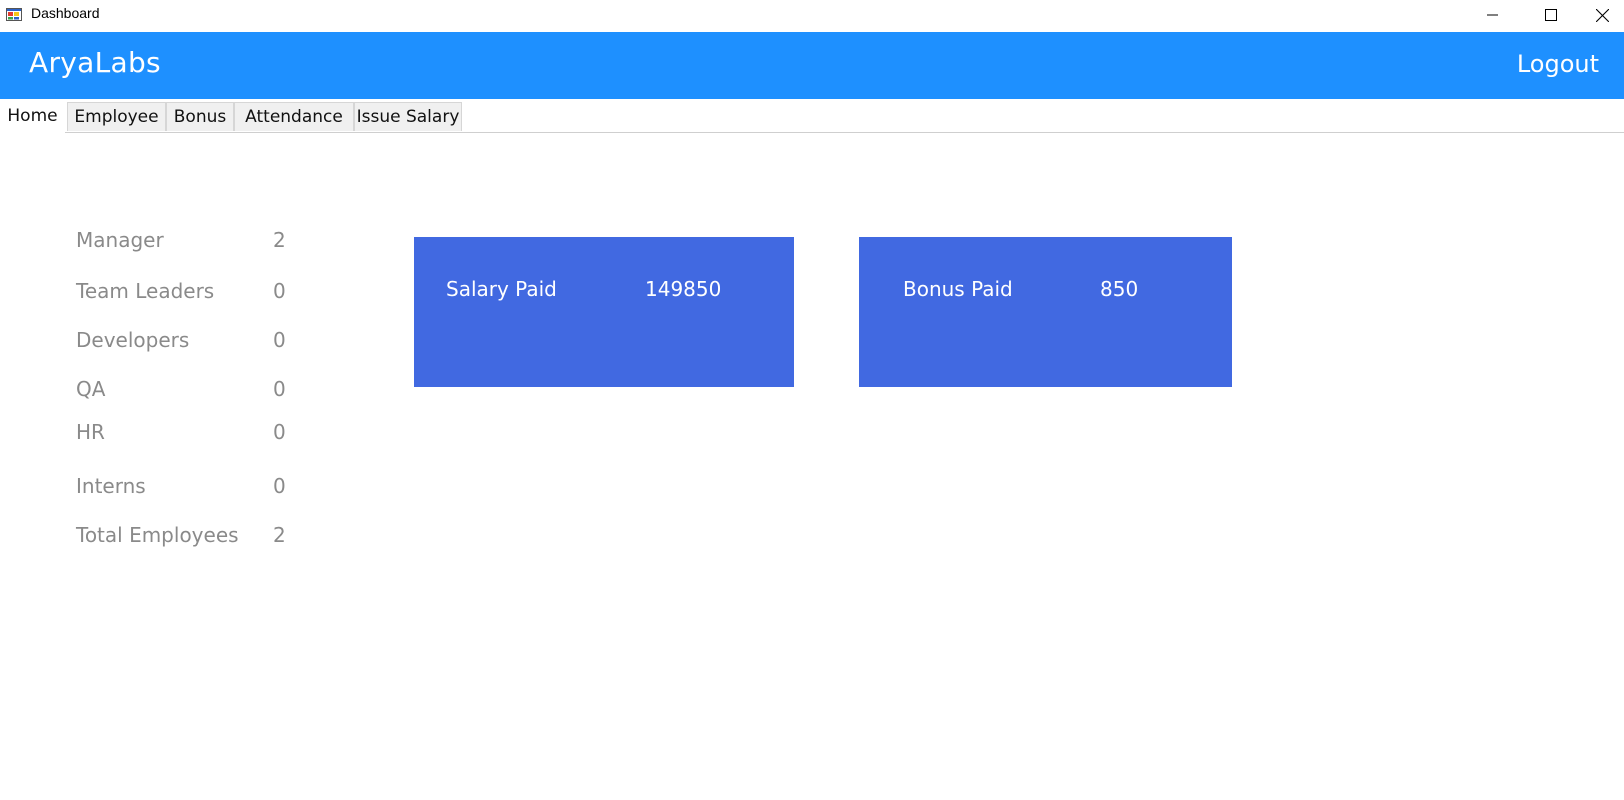  What do you see at coordinates (279, 340) in the screenshot?
I see `stat-value-developers: 0` at bounding box center [279, 340].